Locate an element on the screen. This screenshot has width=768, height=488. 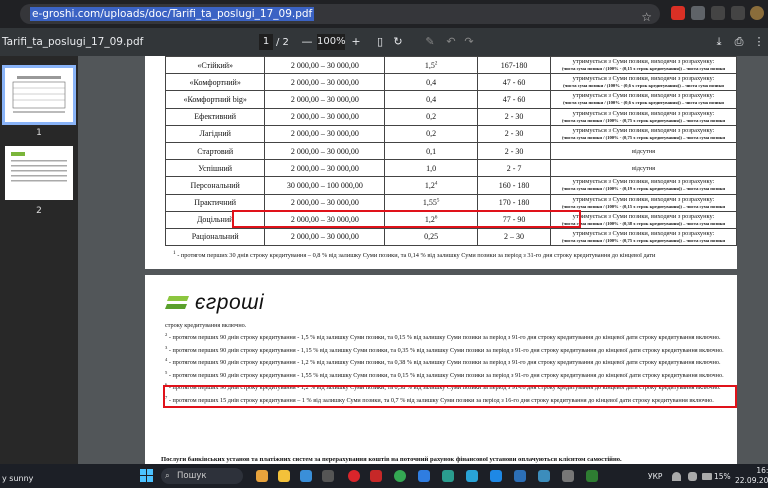
battery-icon is located at coordinates (707, 476).